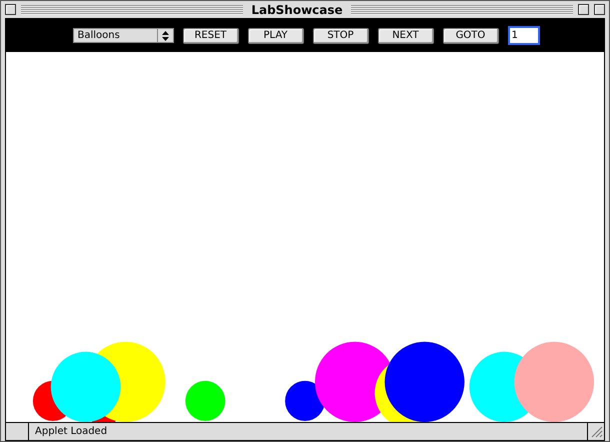 The image size is (610, 442). What do you see at coordinates (308, 431) in the screenshot?
I see `status-text: Applet Loaded` at bounding box center [308, 431].